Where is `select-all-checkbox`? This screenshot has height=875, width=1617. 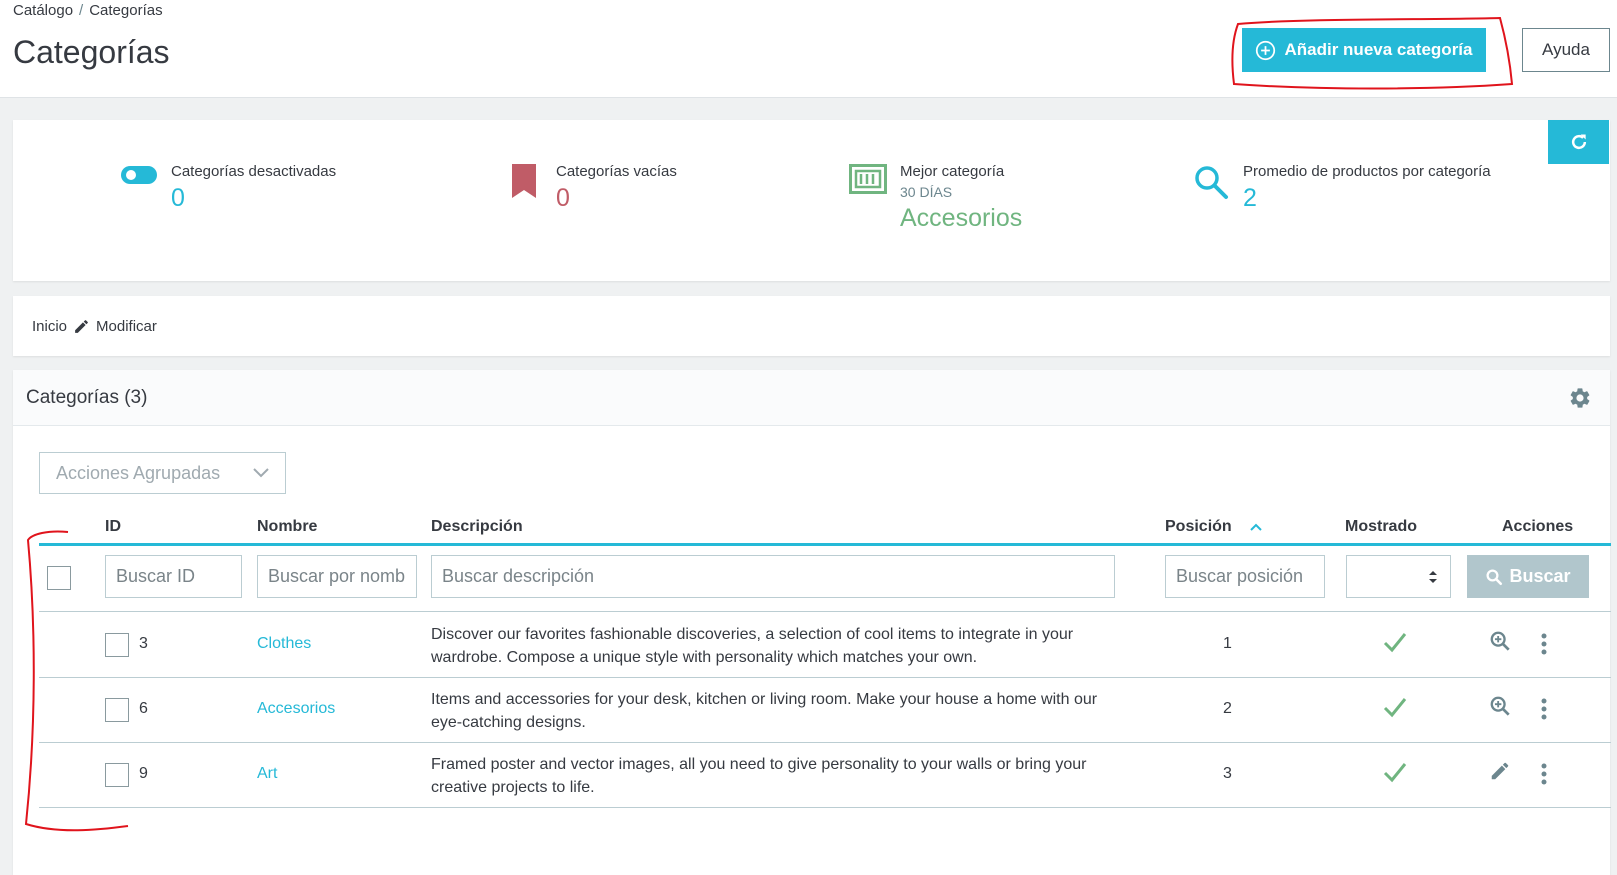
select-all-checkbox is located at coordinates (59, 578).